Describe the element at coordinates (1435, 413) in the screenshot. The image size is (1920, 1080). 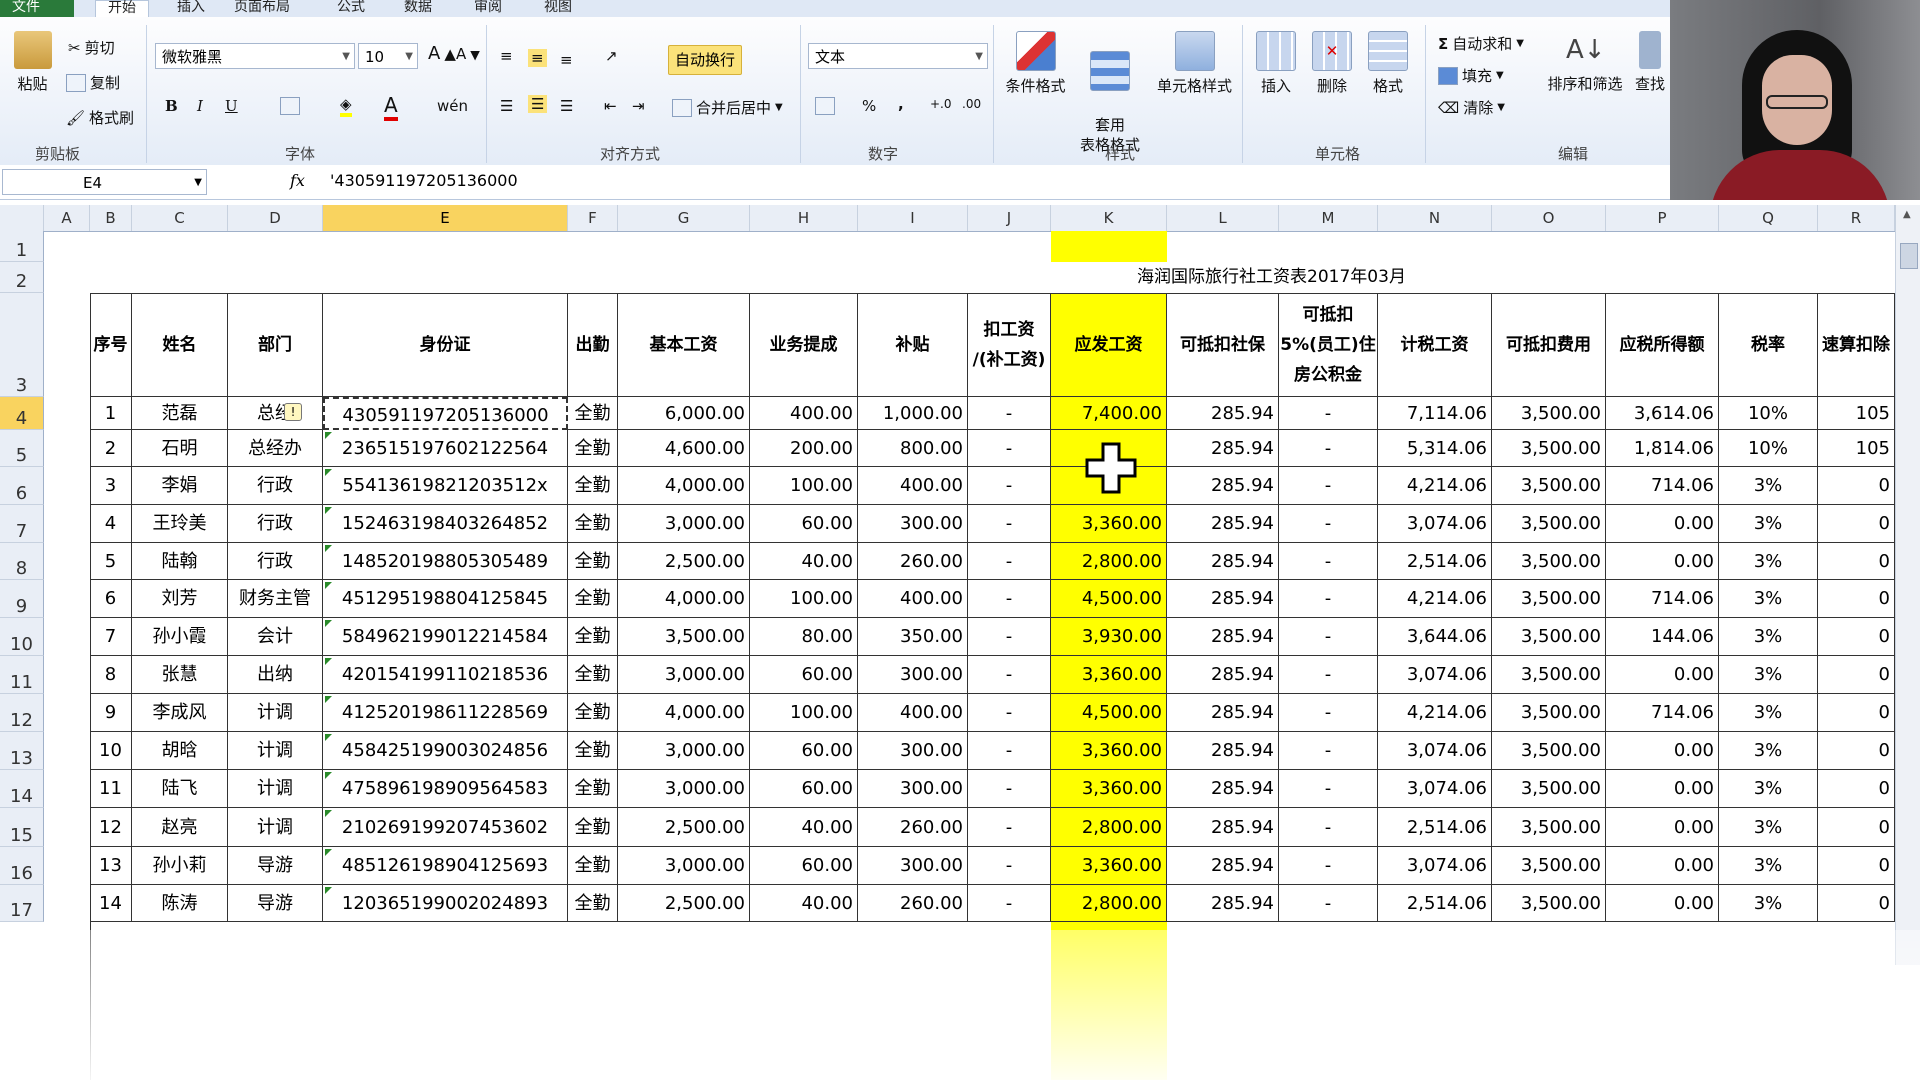
I see `table-cell: 7,114.06` at that location.